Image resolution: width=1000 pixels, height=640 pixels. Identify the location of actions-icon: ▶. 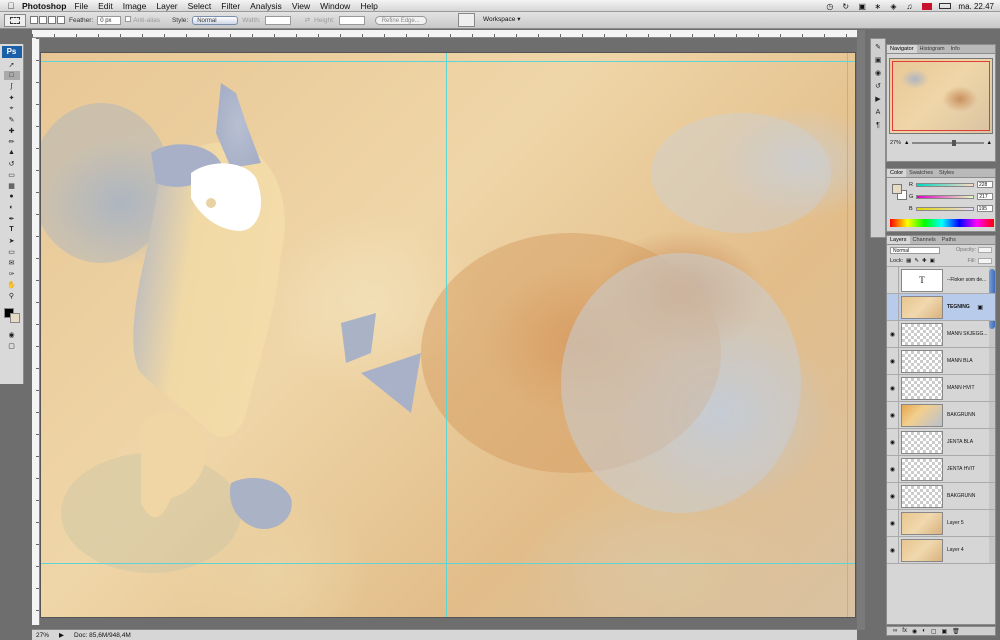
(878, 99).